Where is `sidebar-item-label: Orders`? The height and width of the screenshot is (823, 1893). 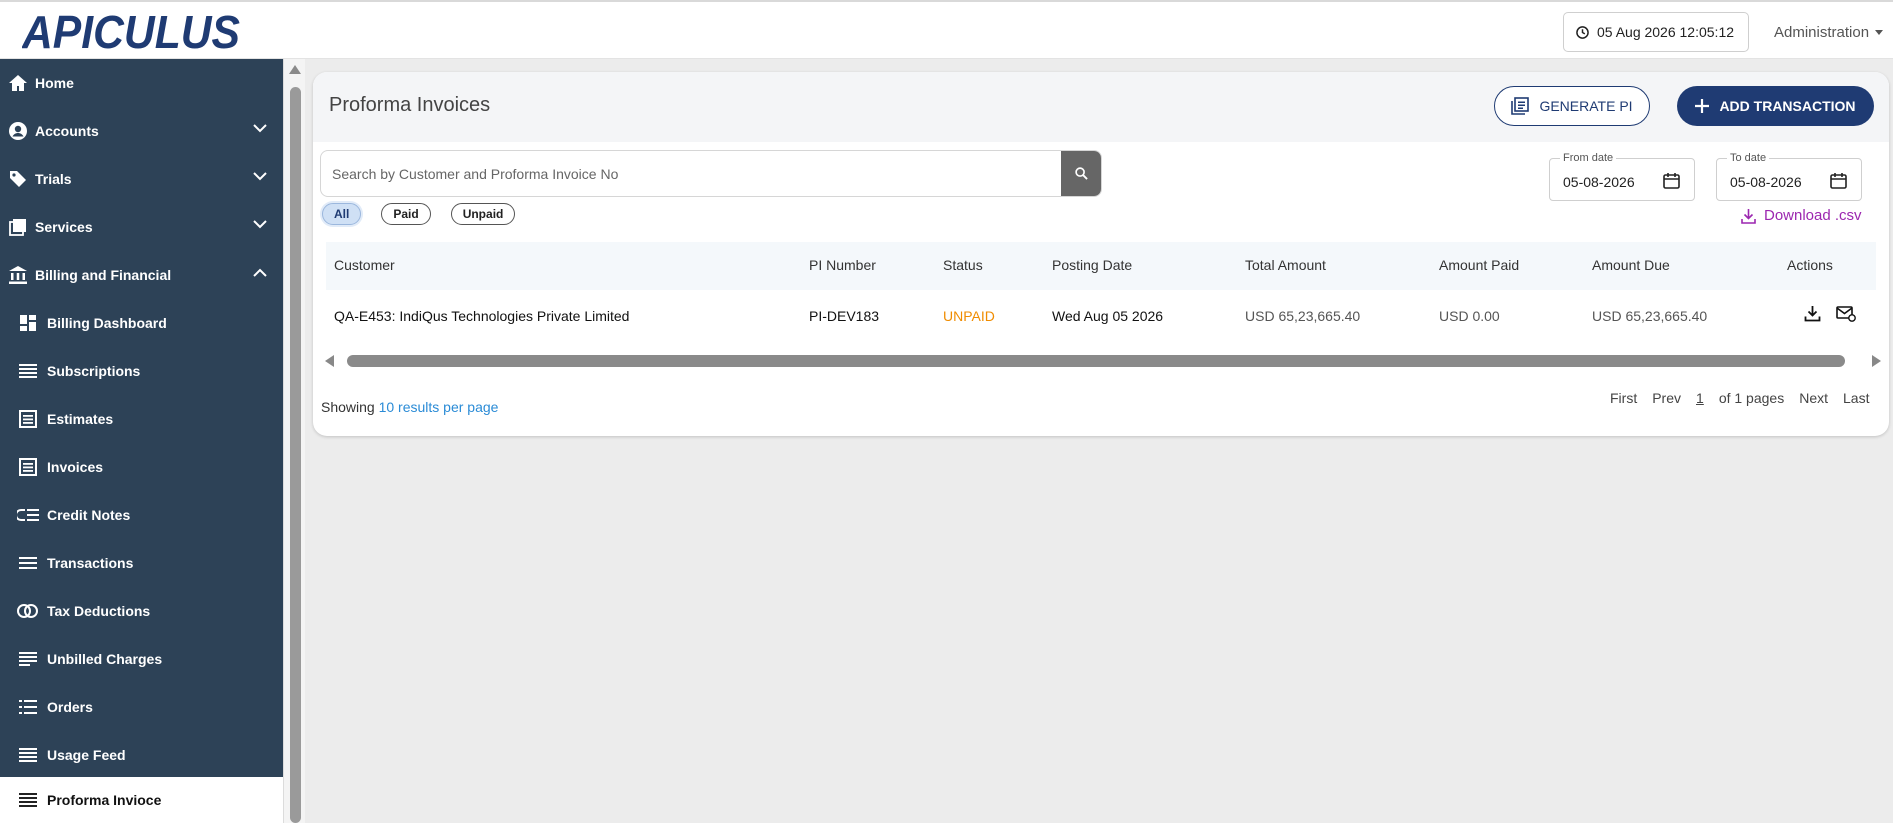 sidebar-item-label: Orders is located at coordinates (70, 707).